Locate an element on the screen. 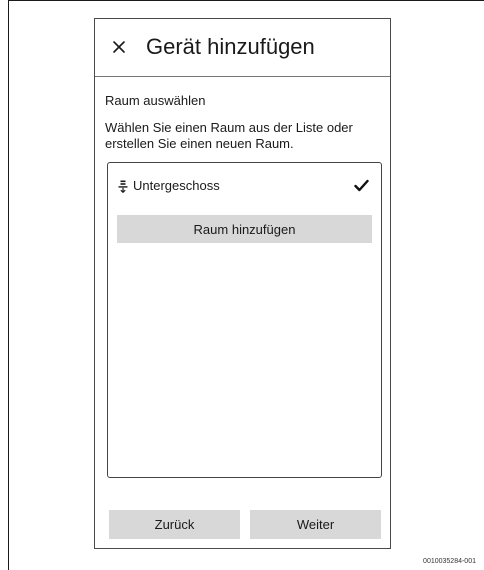 The image size is (484, 570). page-title: Gerät hinzufügen is located at coordinates (230, 46).